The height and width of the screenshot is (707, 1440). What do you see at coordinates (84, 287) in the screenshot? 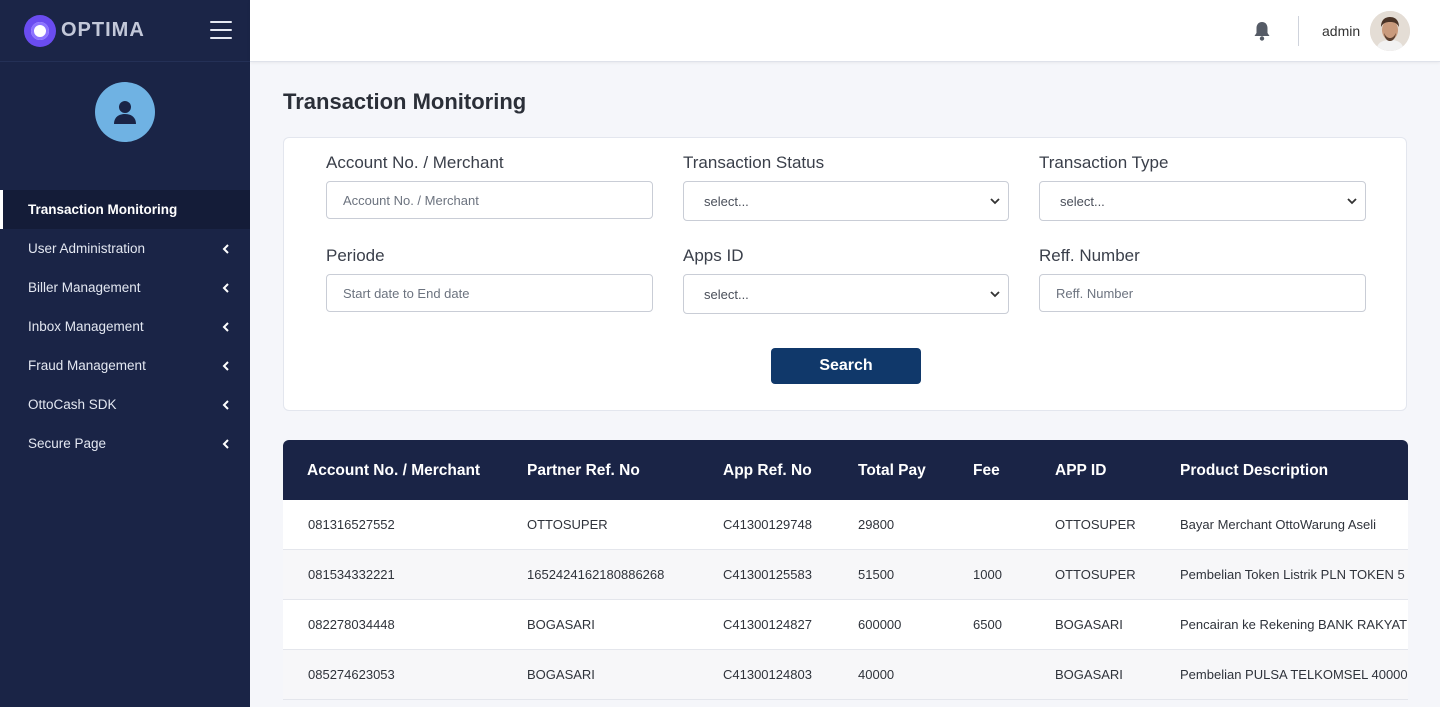
I see `sidebar-item-label: Biller Management` at bounding box center [84, 287].